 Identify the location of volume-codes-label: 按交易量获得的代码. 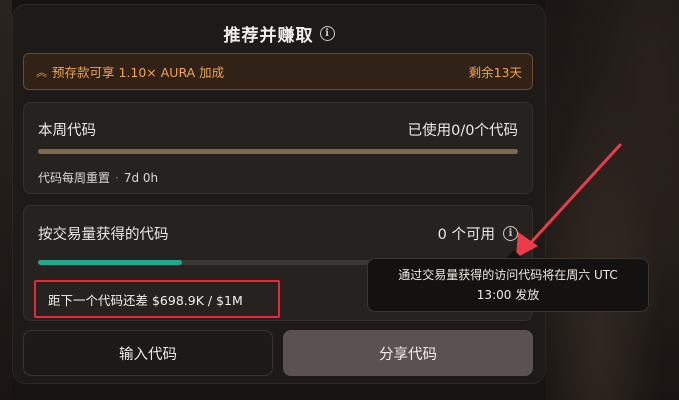
(103, 235).